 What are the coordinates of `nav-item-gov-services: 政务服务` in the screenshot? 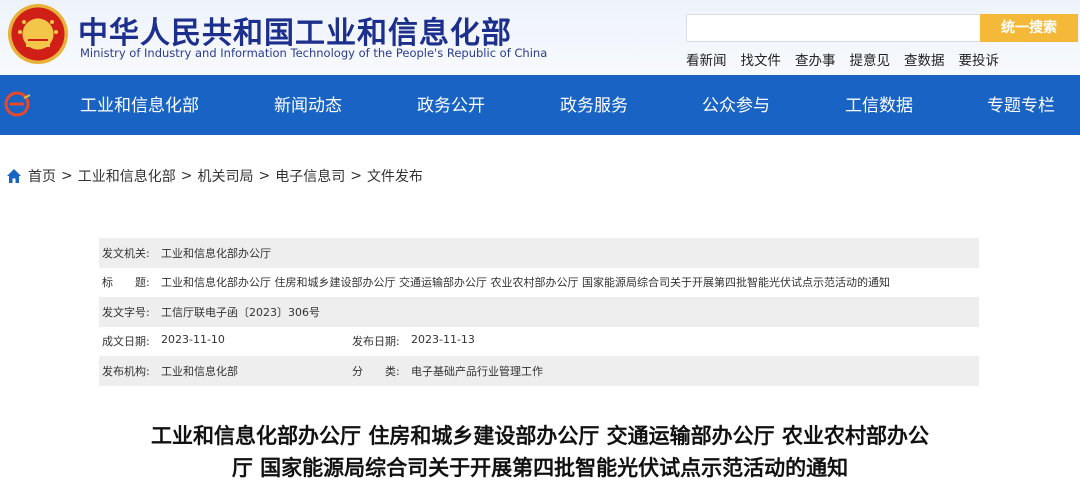 It's located at (594, 103).